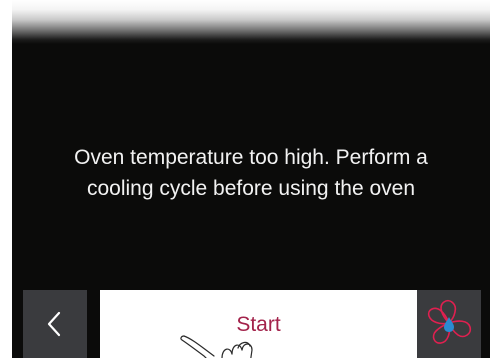  I want to click on hand-tap-icon, so click(216, 346).